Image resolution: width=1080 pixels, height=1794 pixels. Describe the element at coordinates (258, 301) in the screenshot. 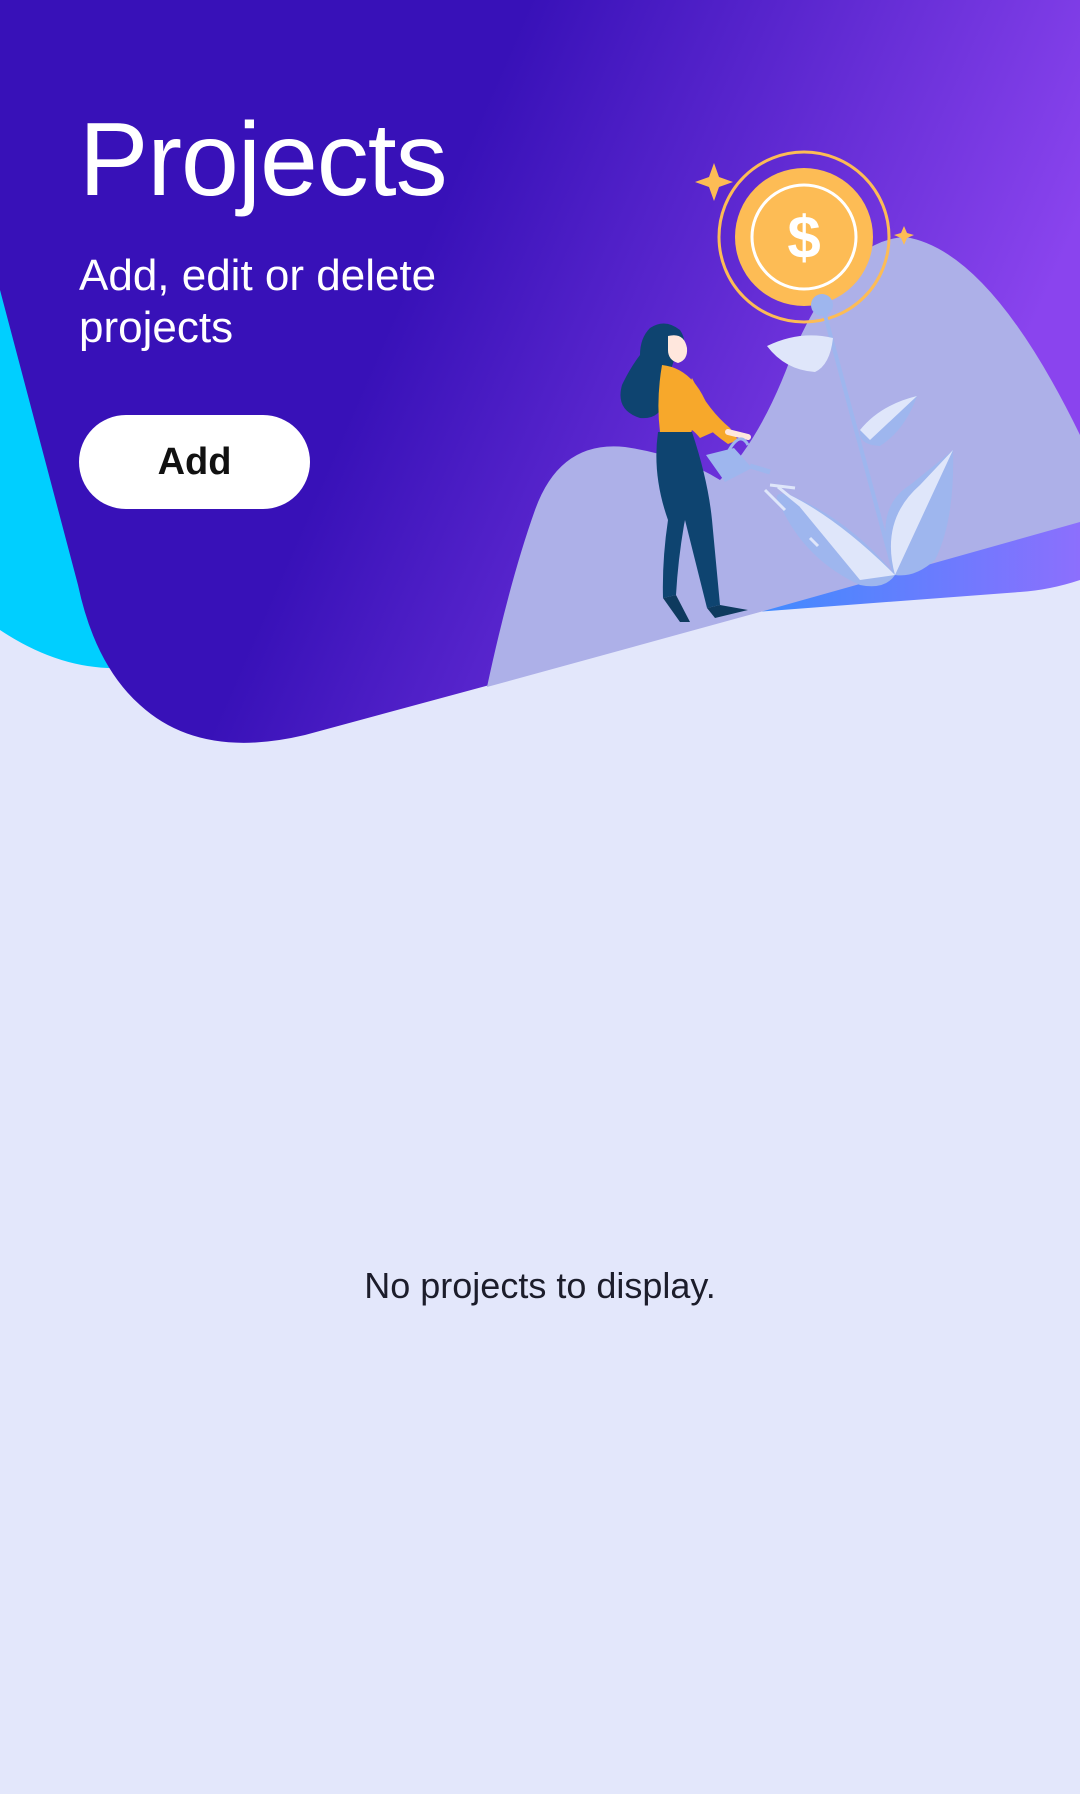

I see `page-subtitle: Add, edit or delete projects` at that location.